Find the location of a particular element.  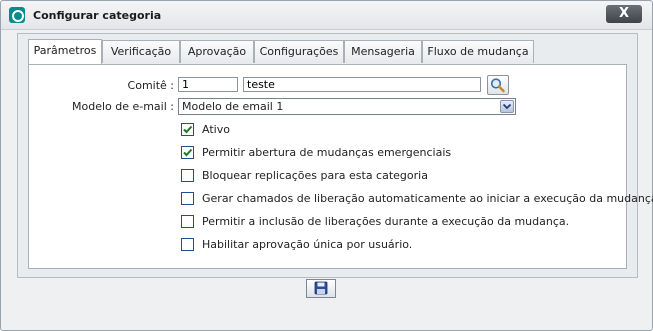

search-icon is located at coordinates (497, 85).